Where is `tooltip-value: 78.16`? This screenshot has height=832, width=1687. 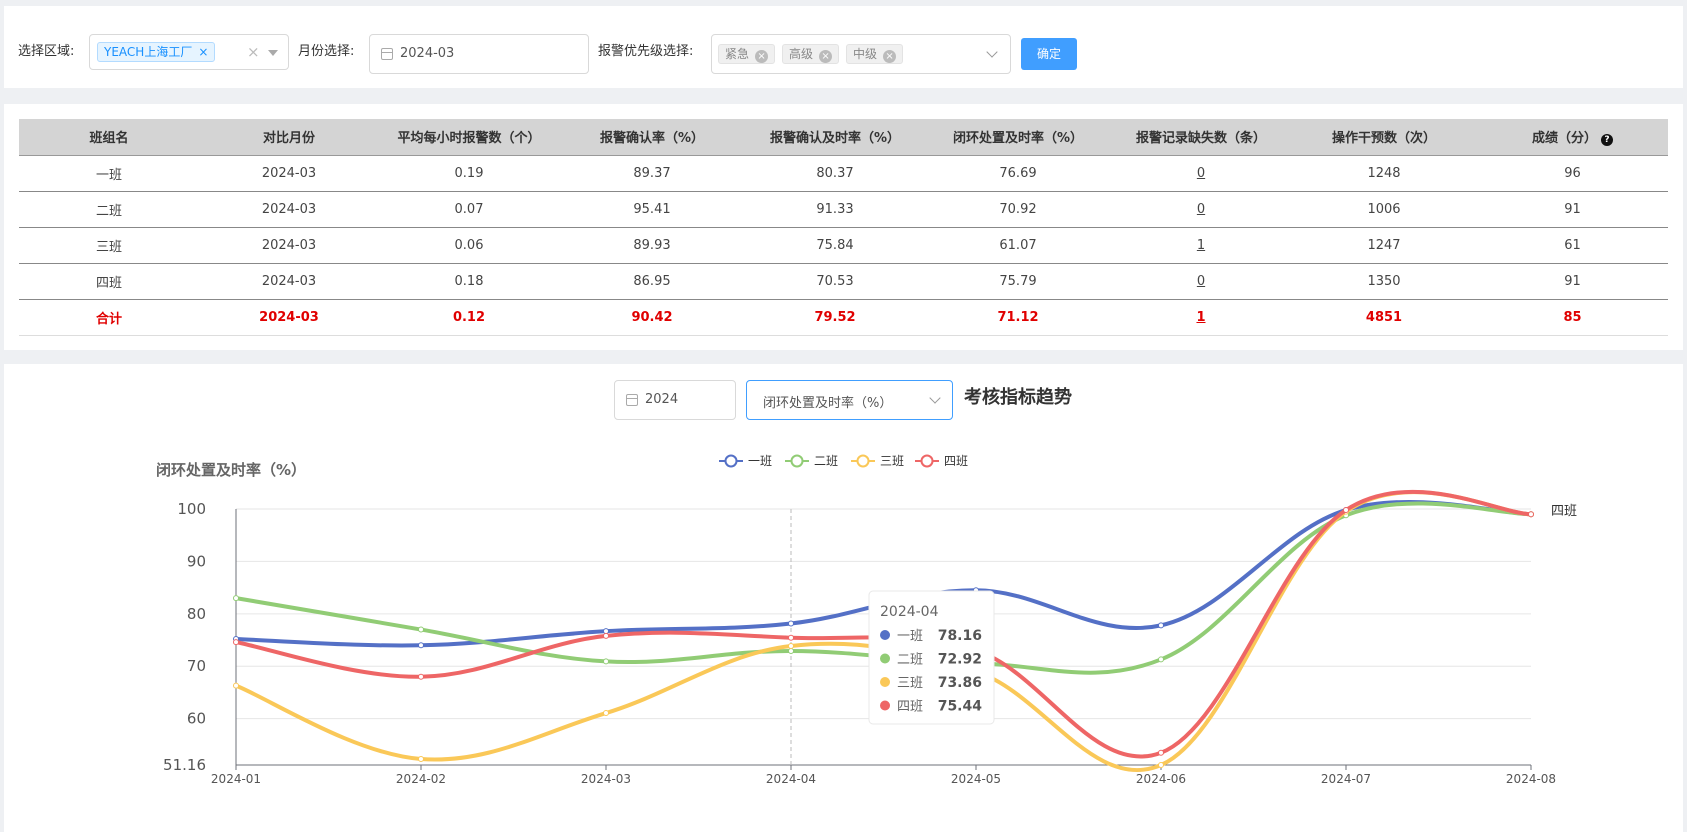 tooltip-value: 78.16 is located at coordinates (960, 636).